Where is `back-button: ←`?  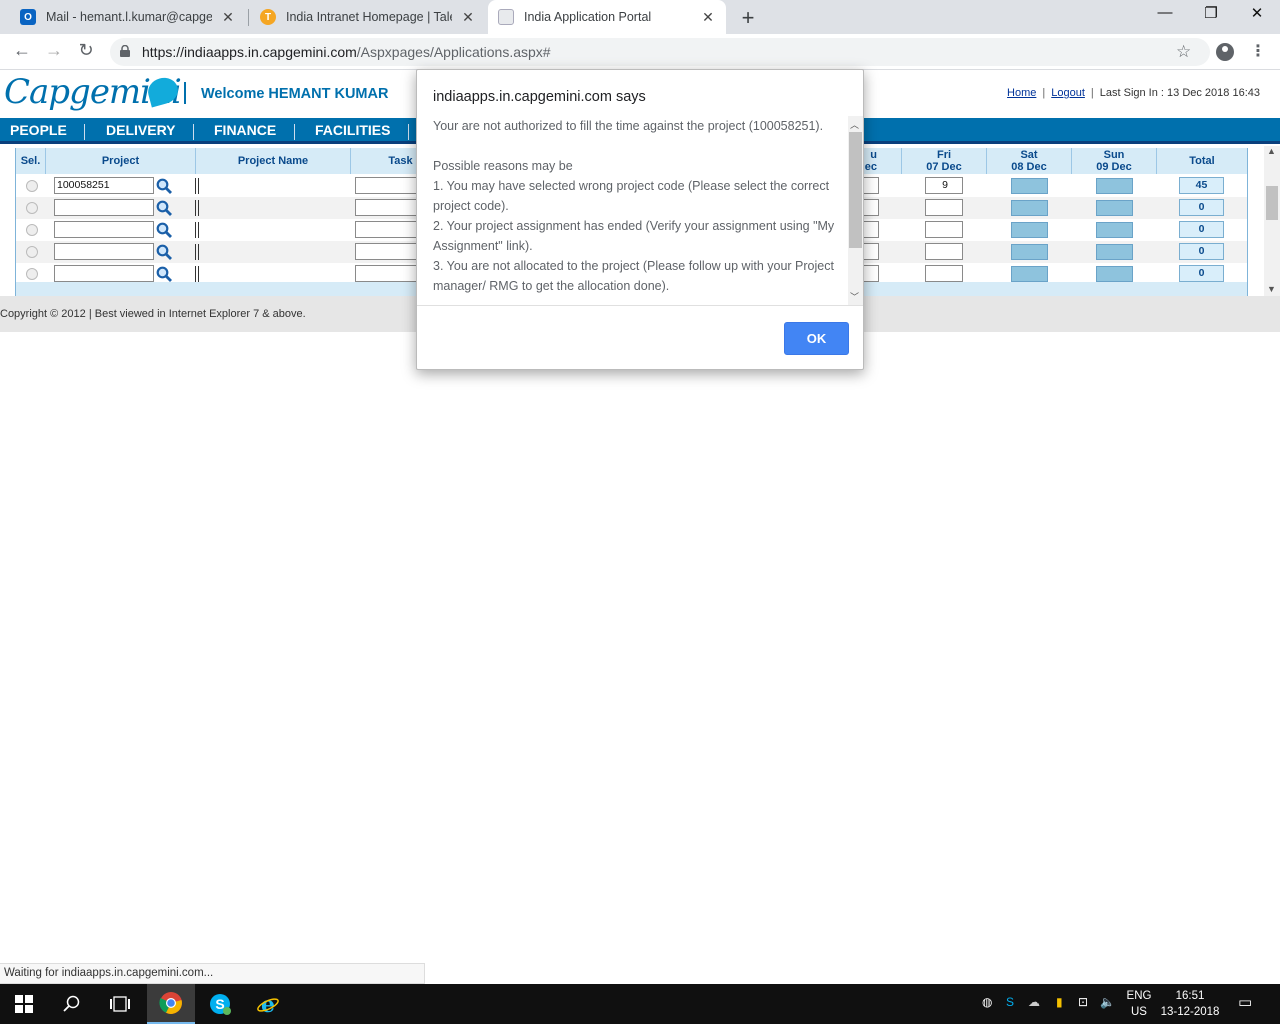 back-button: ← is located at coordinates (22, 50).